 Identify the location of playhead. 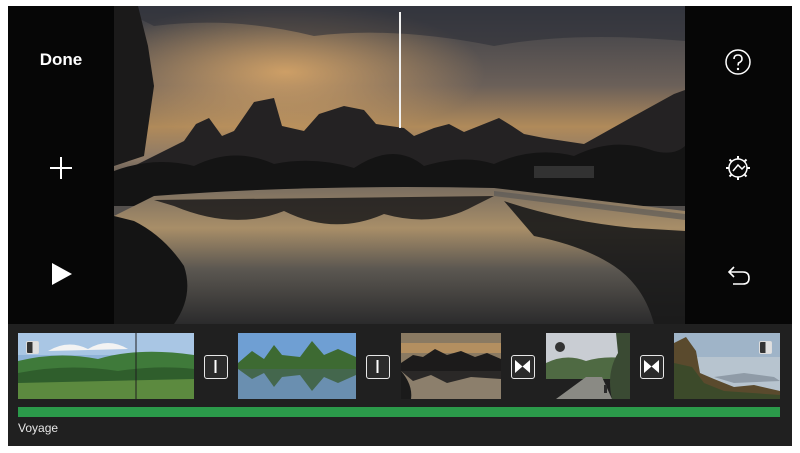
(400, 70).